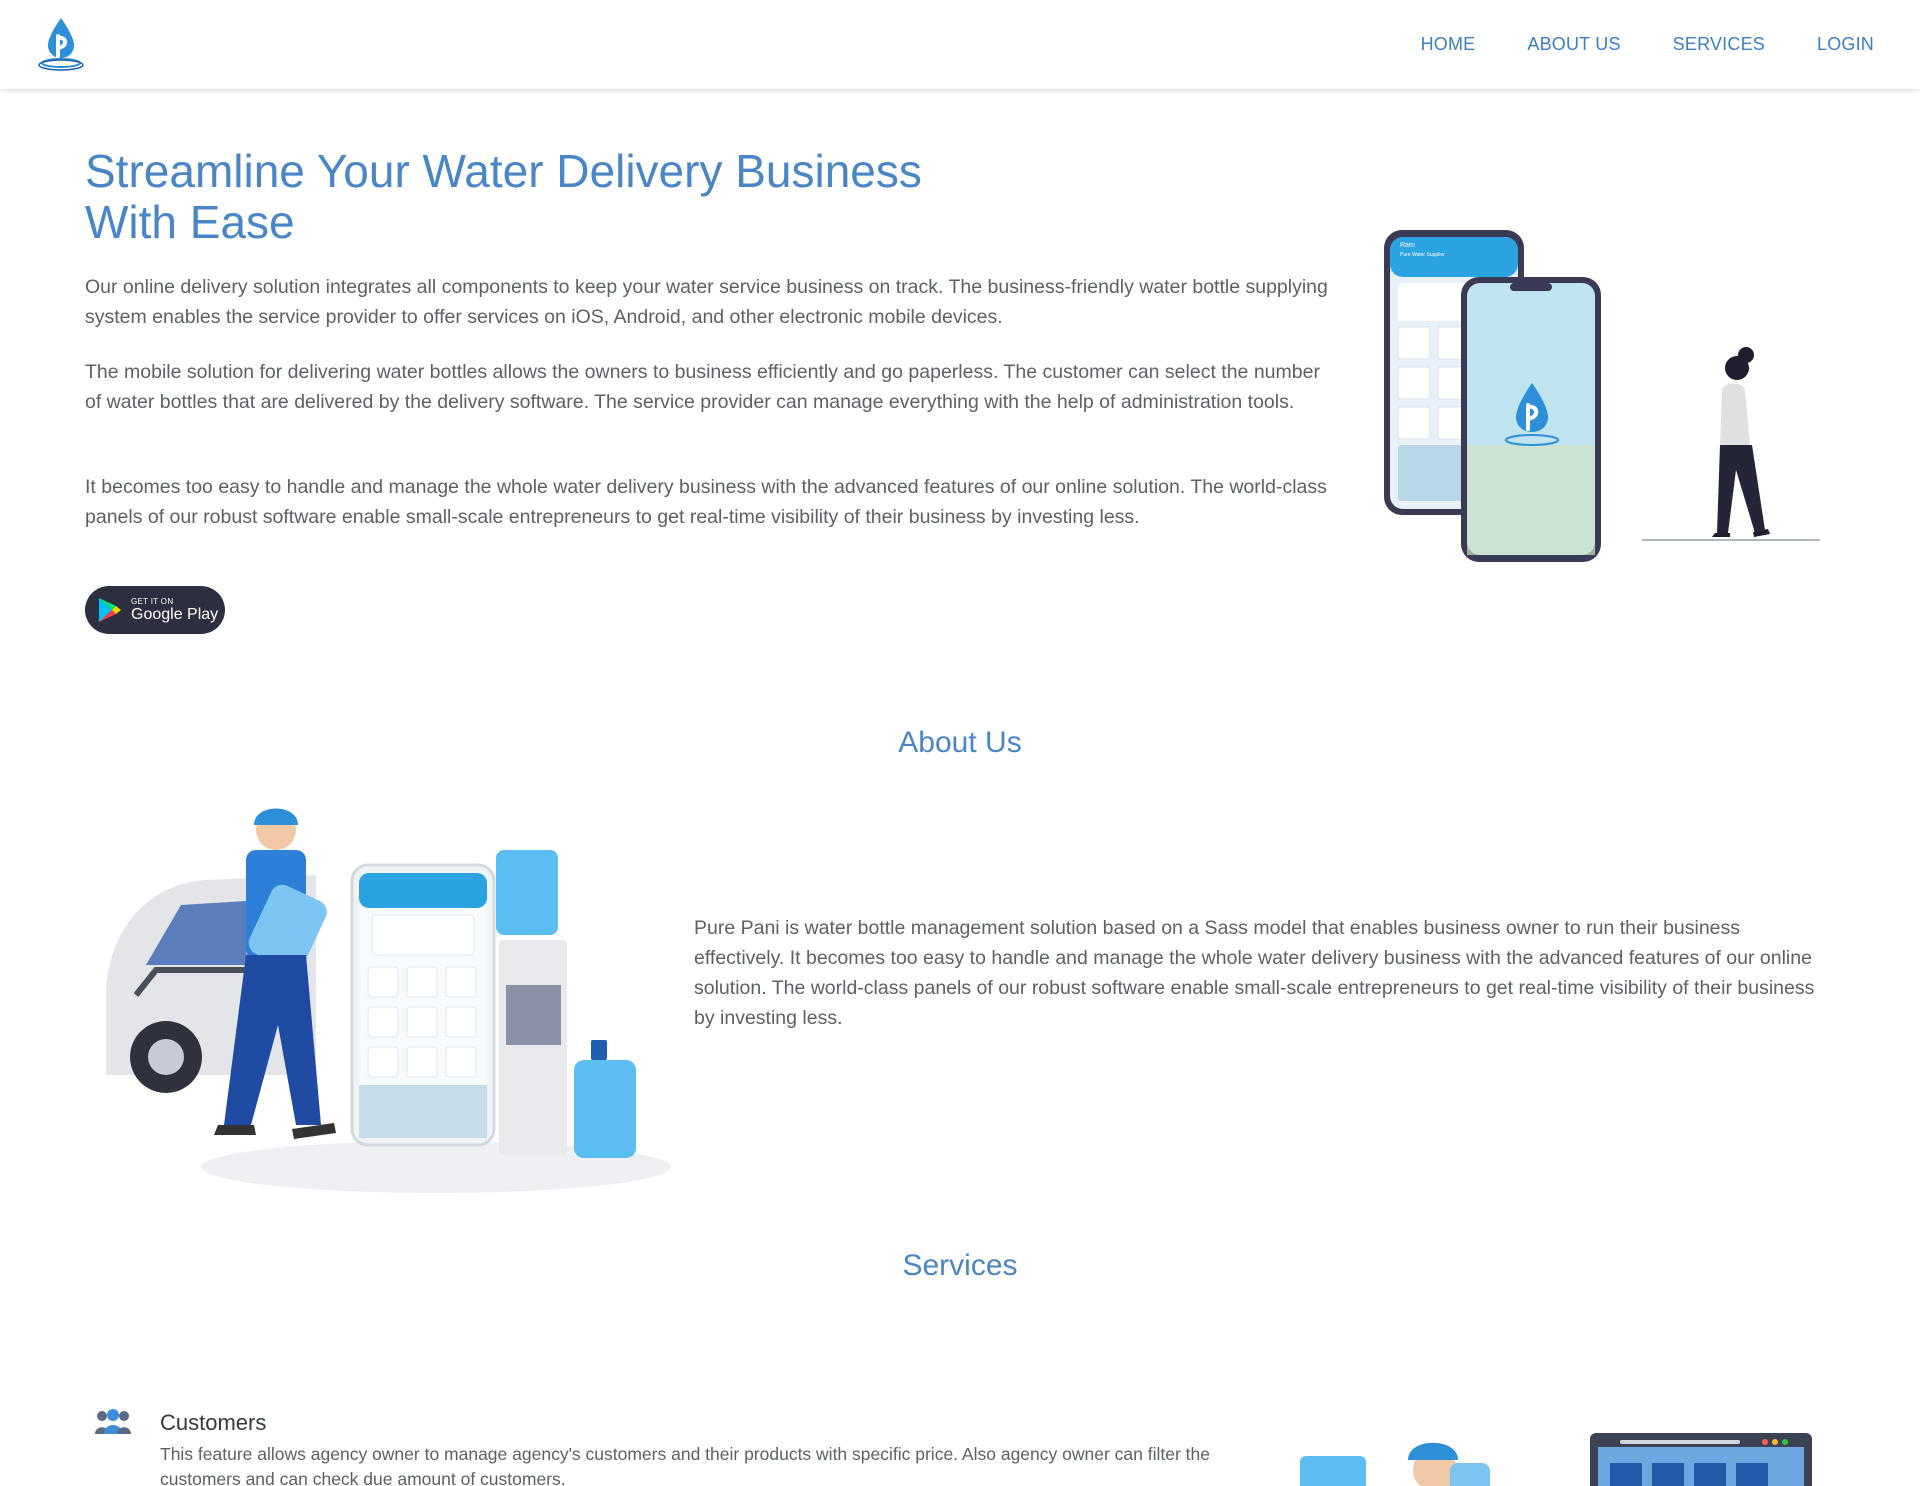  What do you see at coordinates (152, 601) in the screenshot?
I see `google-play-small-text: GET IT ON` at bounding box center [152, 601].